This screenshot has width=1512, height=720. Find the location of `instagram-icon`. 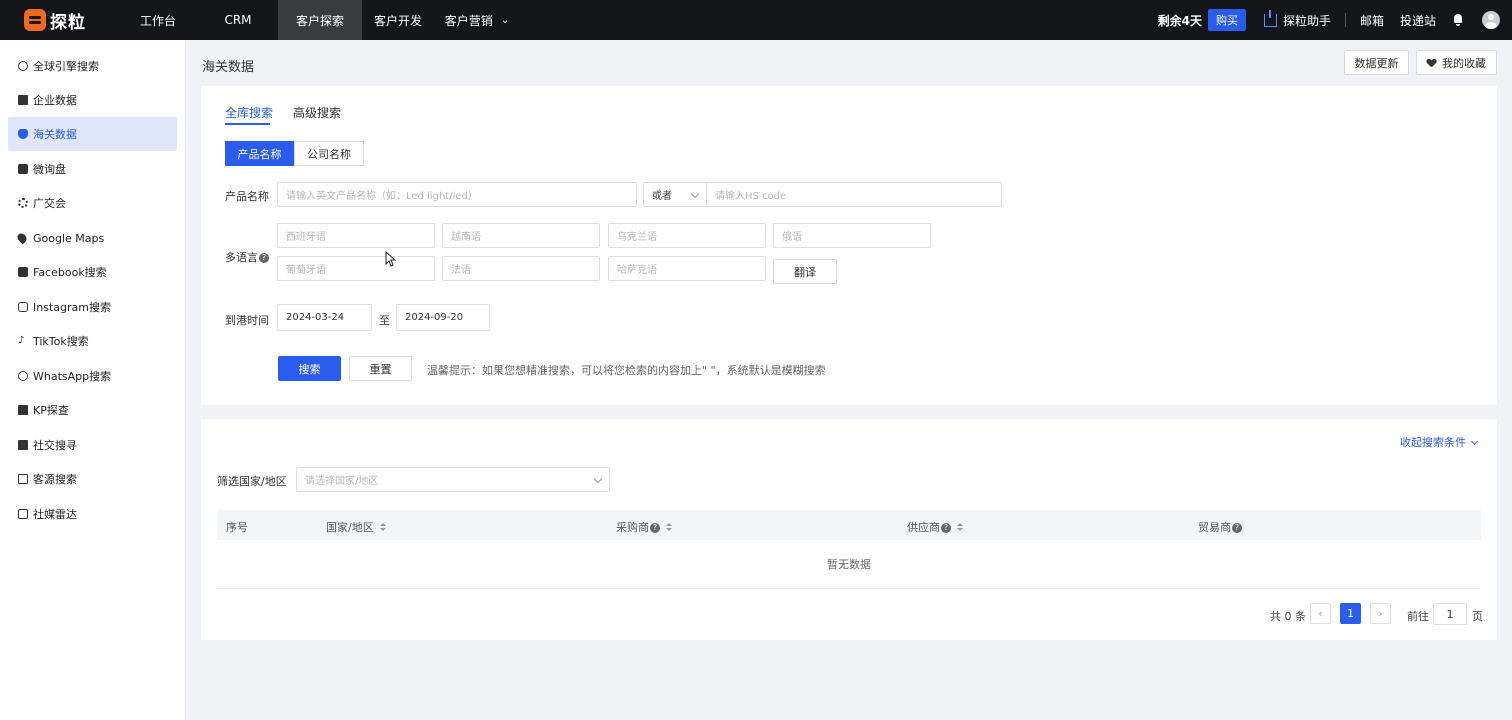

instagram-icon is located at coordinates (23, 307).